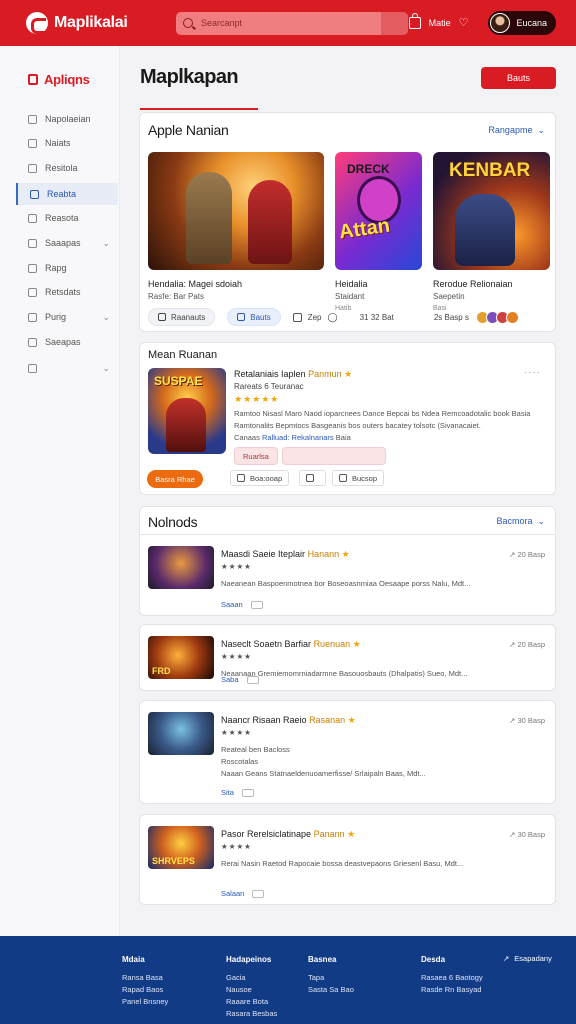 The height and width of the screenshot is (1024, 576). What do you see at coordinates (531, 834) in the screenshot?
I see `method-meta-label: 30 Basp` at bounding box center [531, 834].